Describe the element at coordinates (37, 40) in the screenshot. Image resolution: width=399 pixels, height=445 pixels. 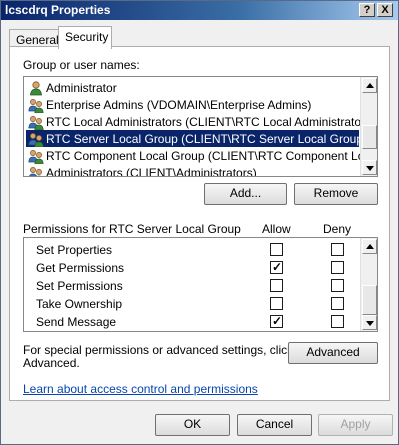
I see `tab-general-label: General` at that location.